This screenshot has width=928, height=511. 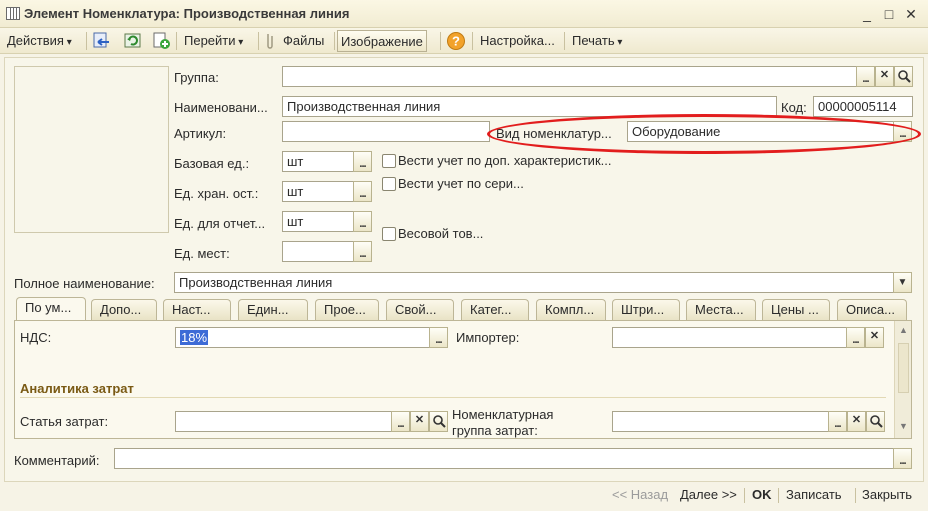 What do you see at coordinates (762, 495) in the screenshot?
I see `ok-button: OK` at bounding box center [762, 495].